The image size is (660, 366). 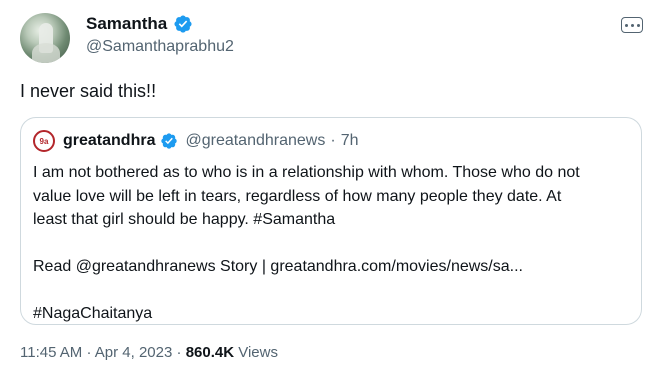 I want to click on quoted-header: 9a greatandhra @greatandhranews · 7h, so click(x=195, y=141).